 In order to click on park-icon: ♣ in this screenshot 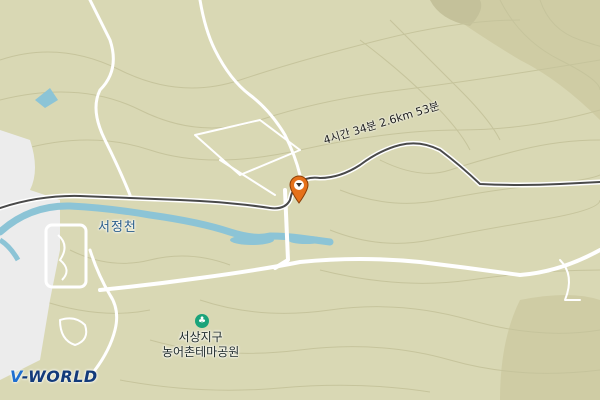, I will do `click(202, 321)`.